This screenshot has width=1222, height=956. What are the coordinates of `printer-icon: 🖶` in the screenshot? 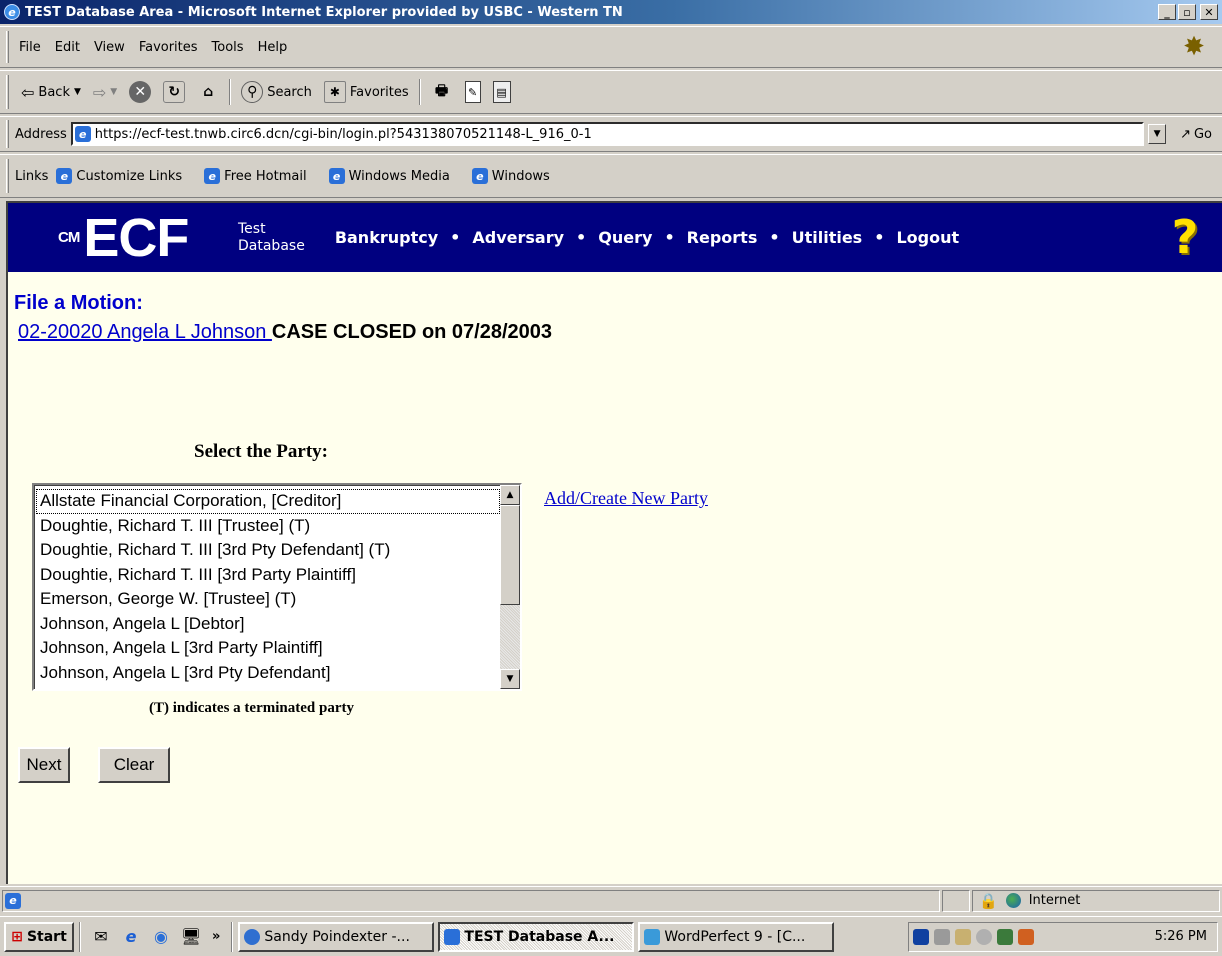 It's located at (442, 91).